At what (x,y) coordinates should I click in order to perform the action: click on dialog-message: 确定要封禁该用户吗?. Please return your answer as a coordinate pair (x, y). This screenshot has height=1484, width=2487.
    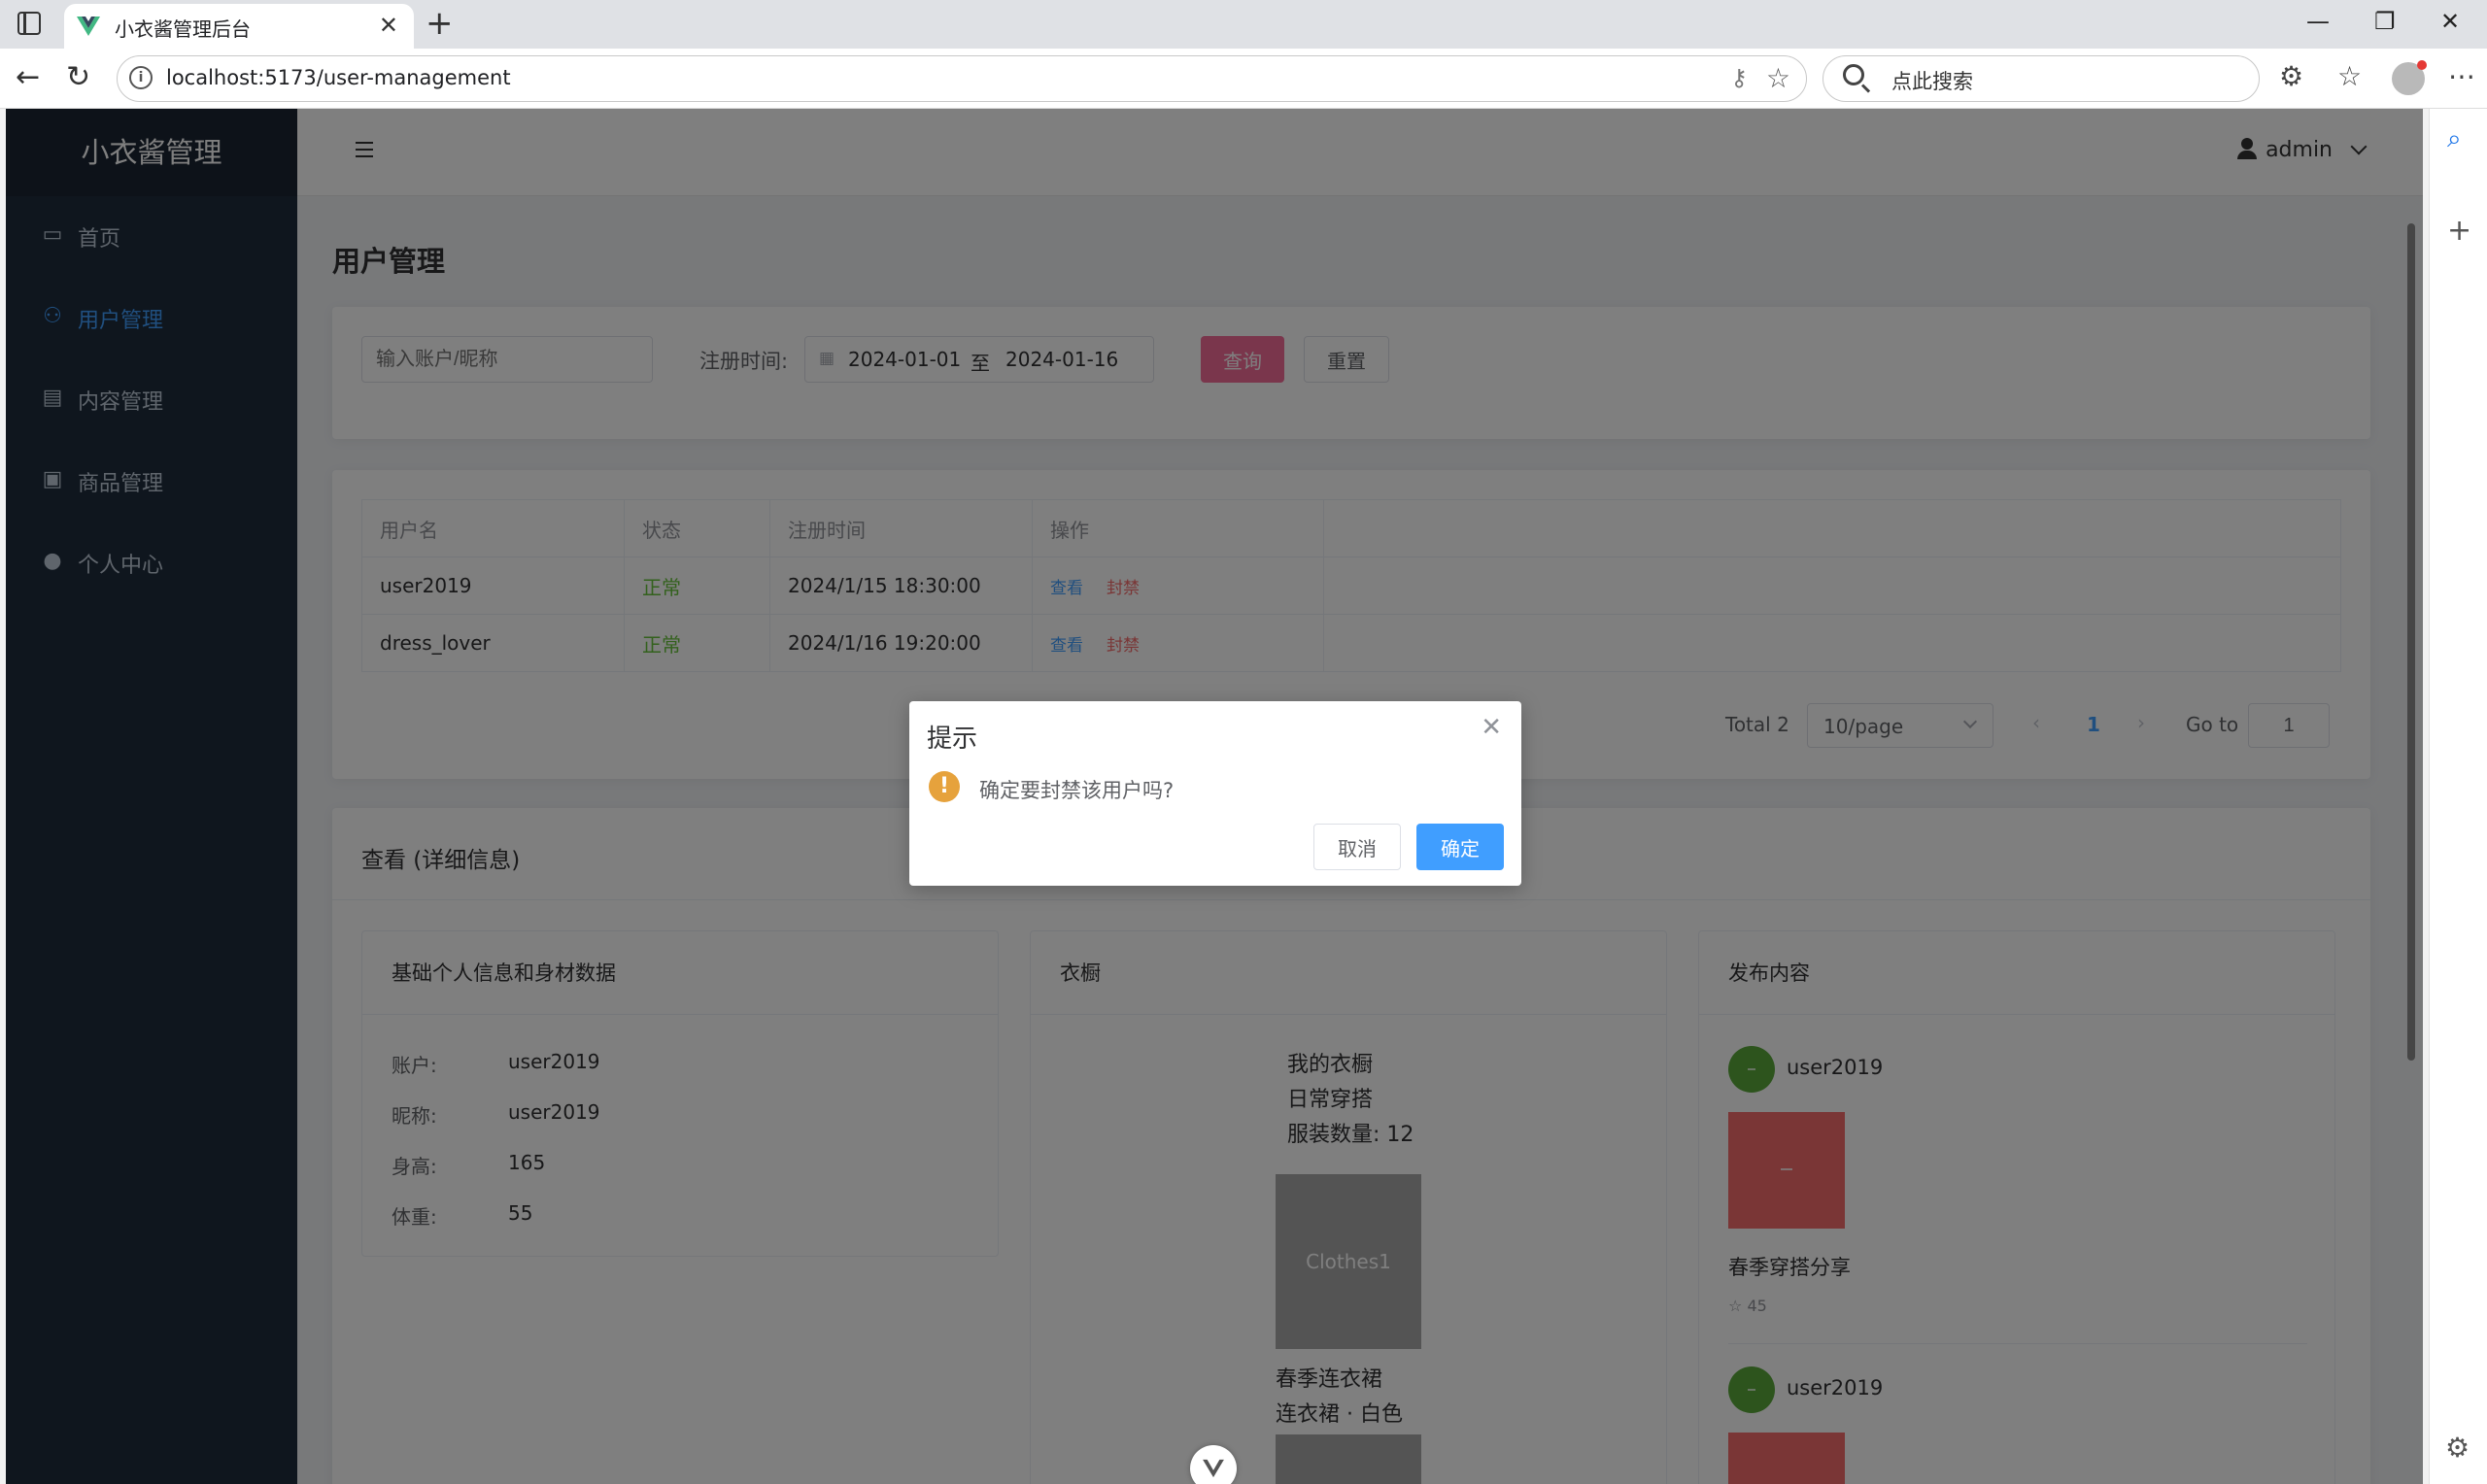
    Looking at the image, I should click on (1077, 790).